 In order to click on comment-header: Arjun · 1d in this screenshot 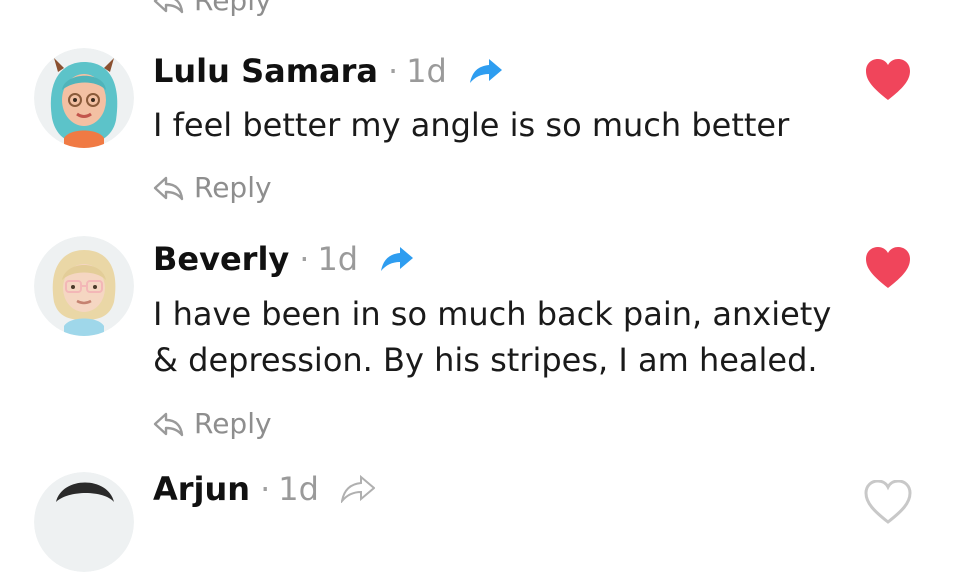, I will do `click(264, 489)`.